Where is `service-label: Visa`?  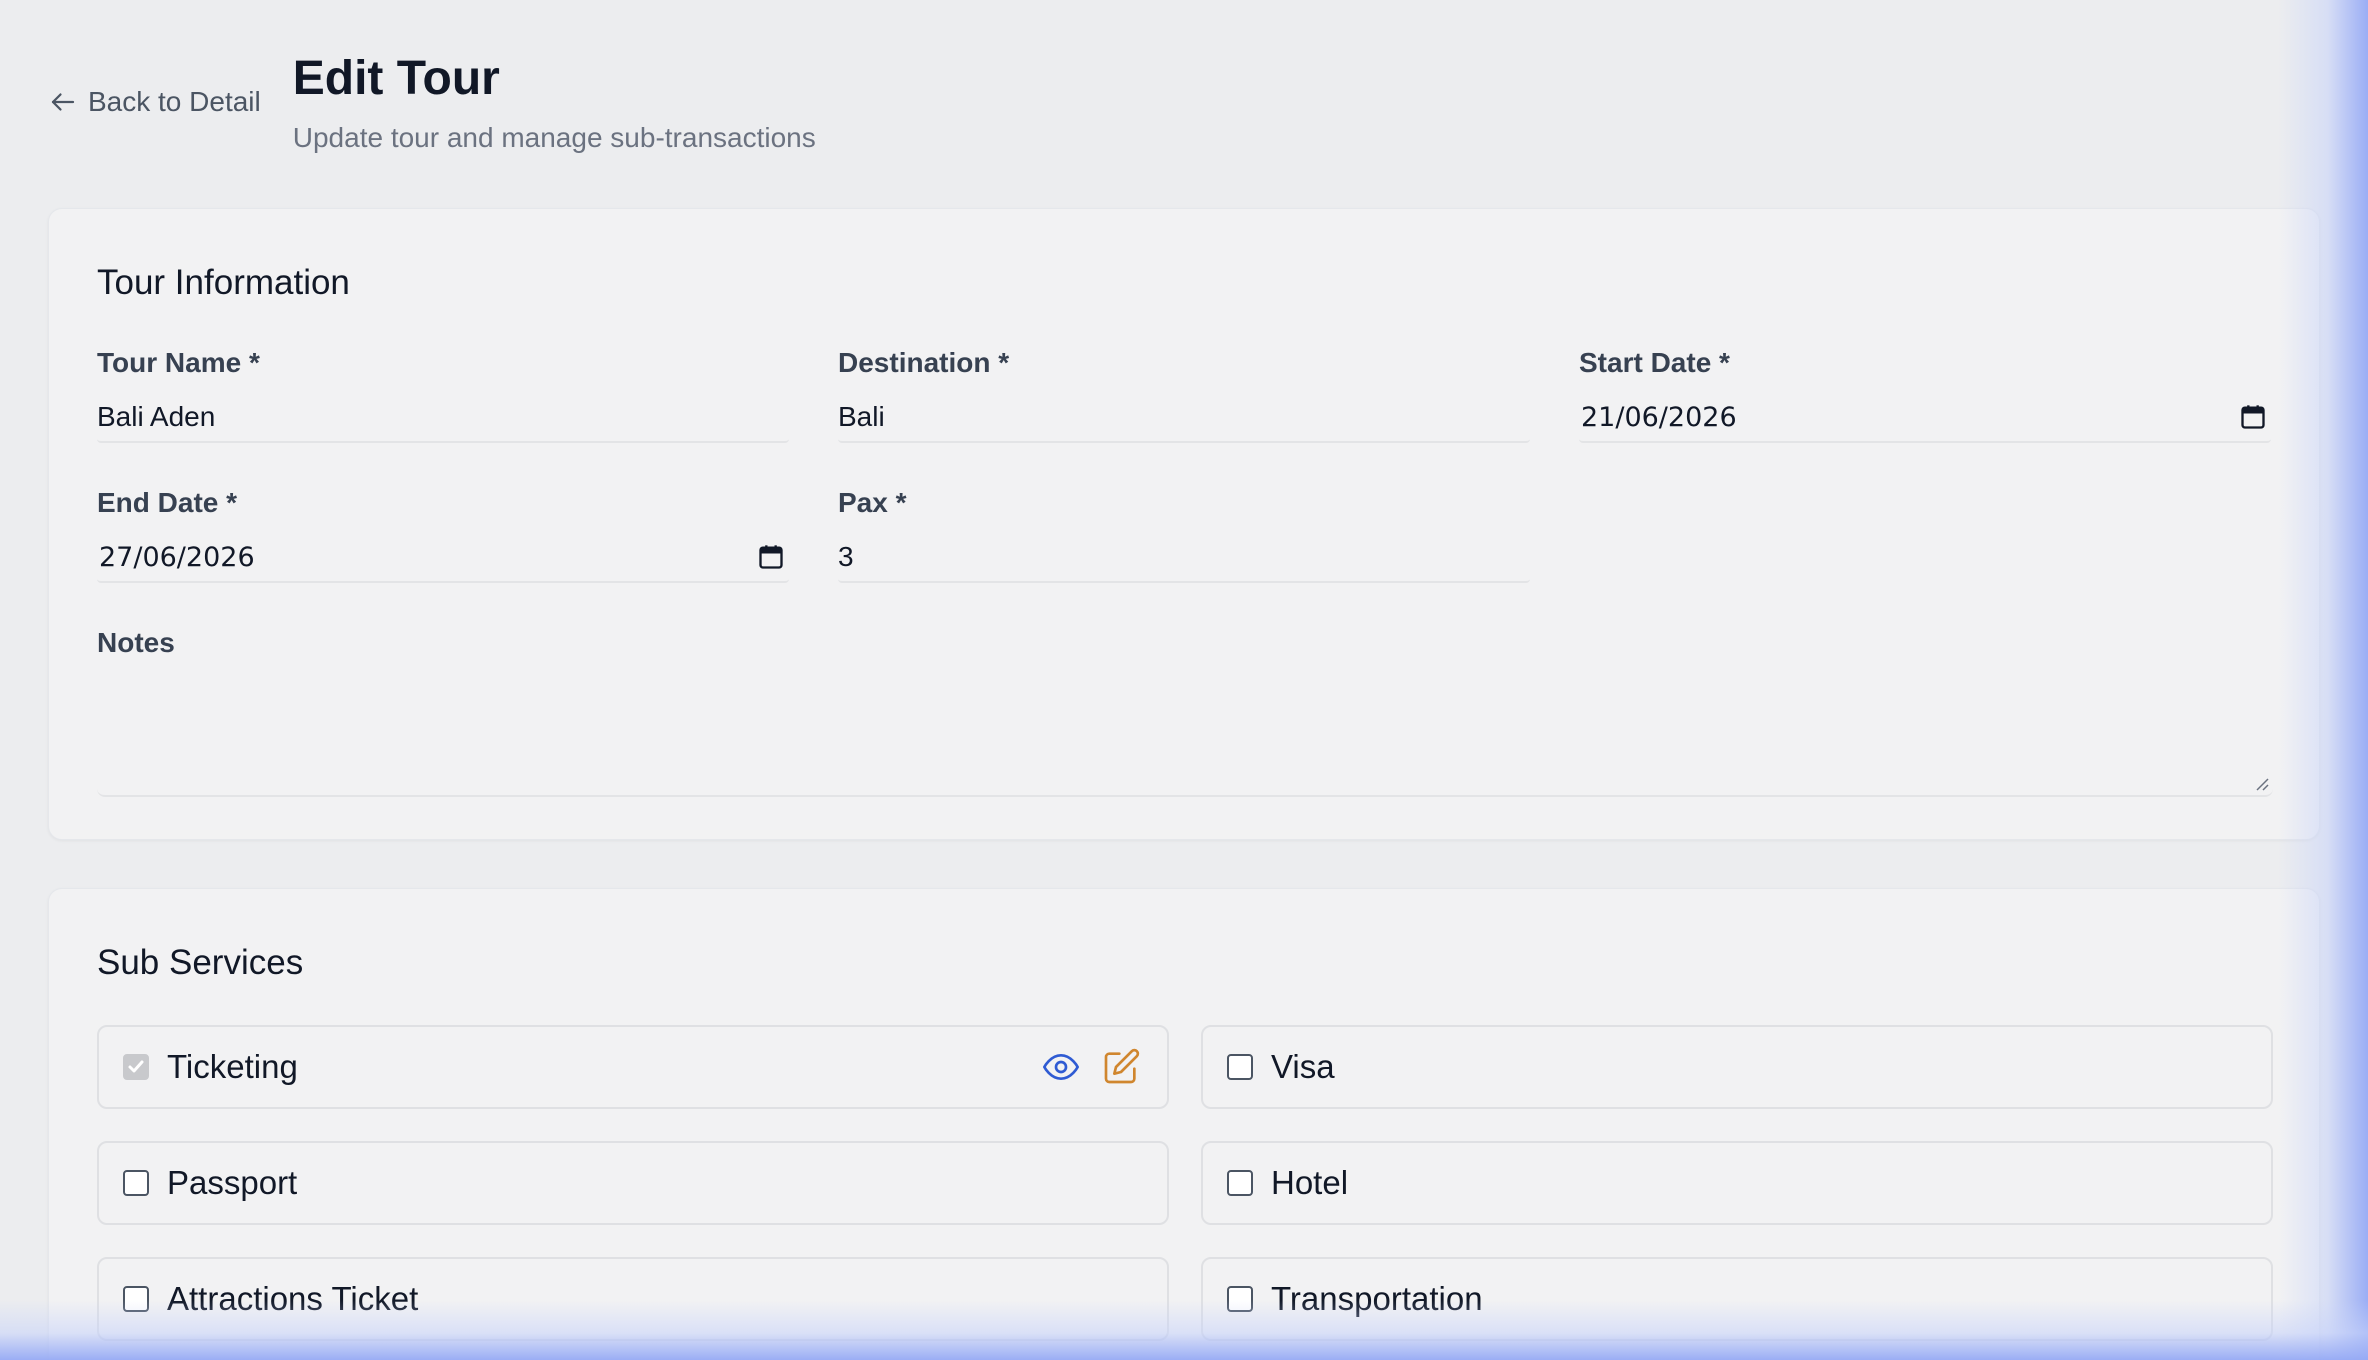
service-label: Visa is located at coordinates (1303, 1066).